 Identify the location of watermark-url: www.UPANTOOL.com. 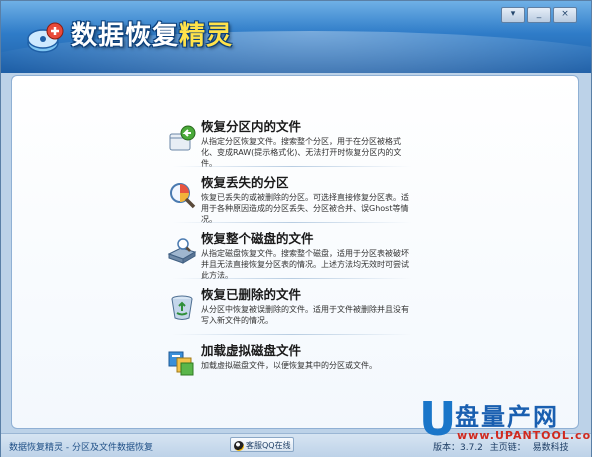
(524, 435).